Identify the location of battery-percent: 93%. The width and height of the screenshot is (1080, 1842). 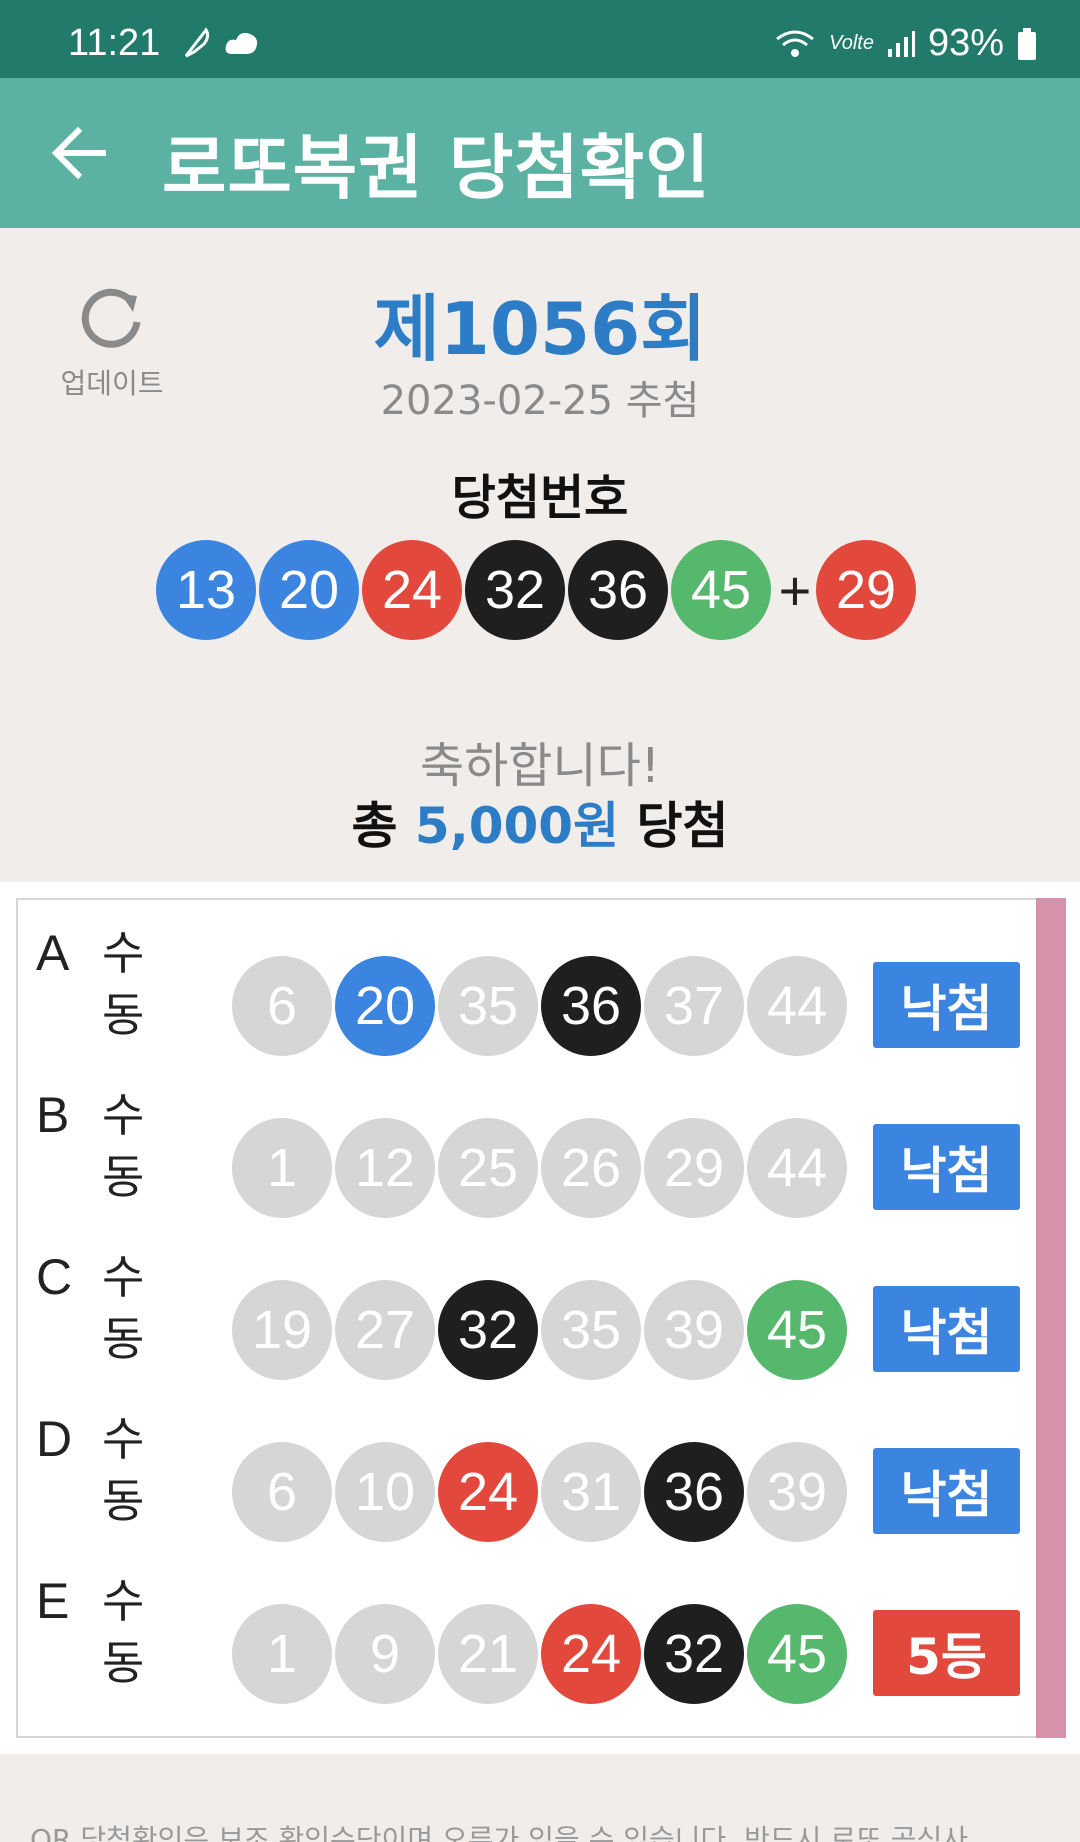
(965, 43).